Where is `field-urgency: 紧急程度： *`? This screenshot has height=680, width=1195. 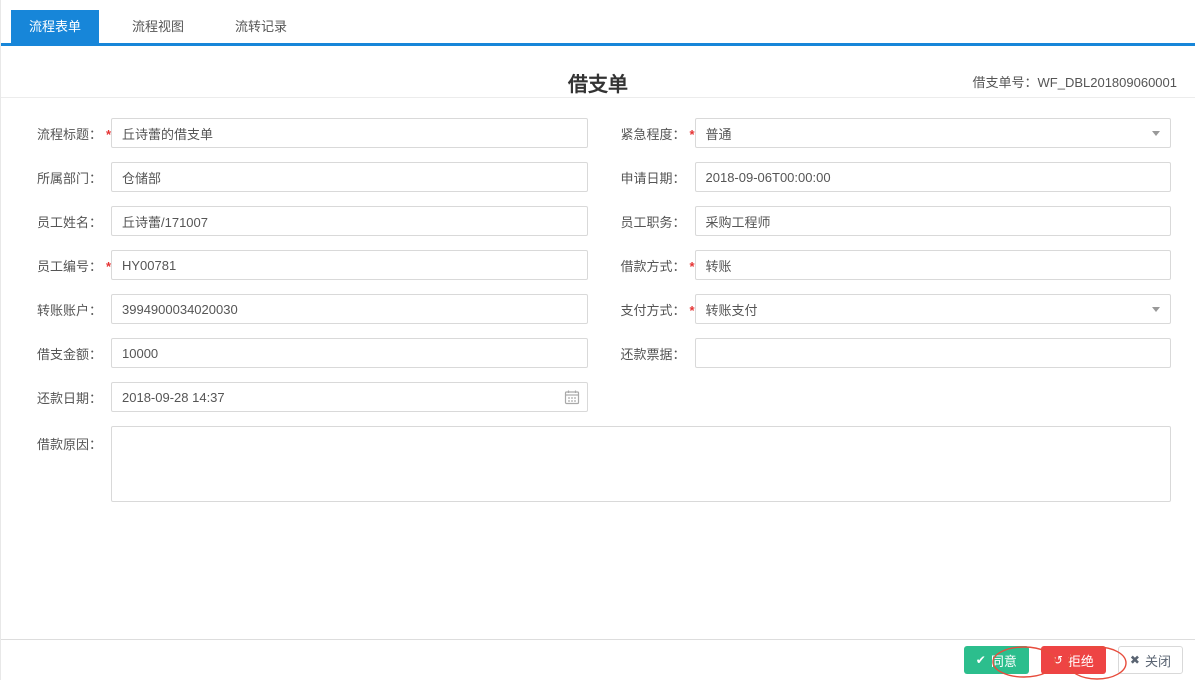 field-urgency: 紧急程度： * is located at coordinates (893, 133).